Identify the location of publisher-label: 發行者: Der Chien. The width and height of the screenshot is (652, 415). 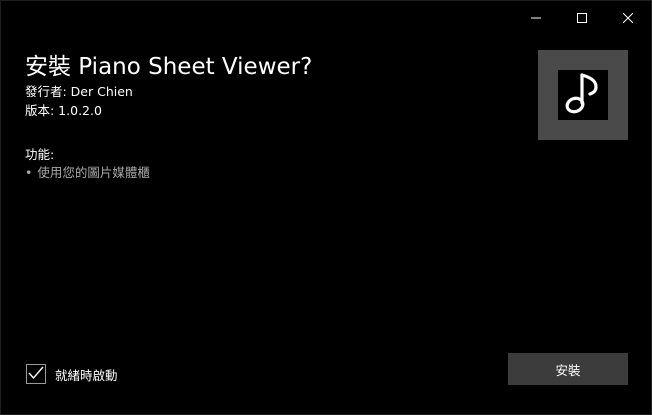
(79, 91).